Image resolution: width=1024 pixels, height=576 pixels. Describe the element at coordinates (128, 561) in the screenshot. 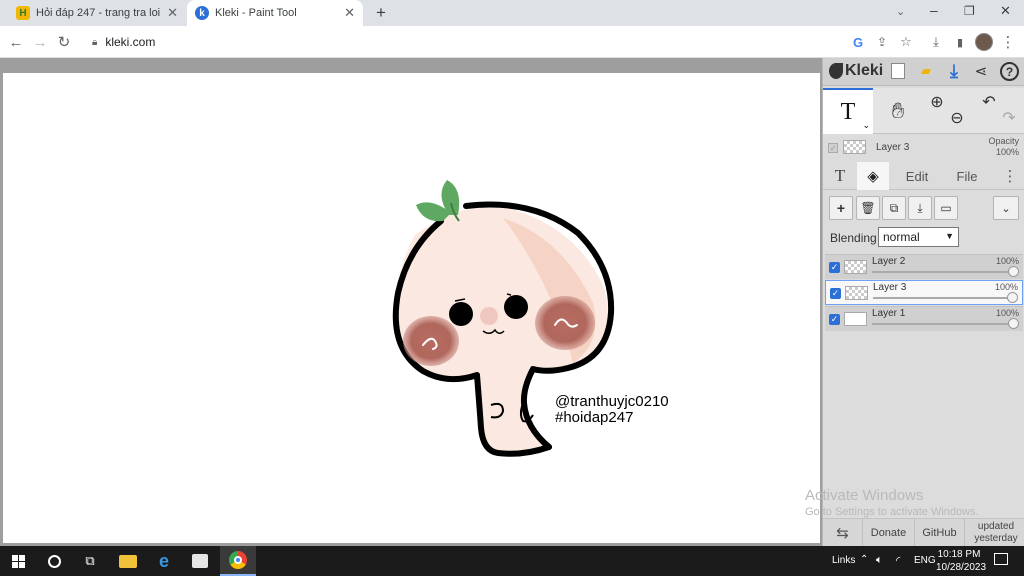

I see `file-explorer-icon` at that location.